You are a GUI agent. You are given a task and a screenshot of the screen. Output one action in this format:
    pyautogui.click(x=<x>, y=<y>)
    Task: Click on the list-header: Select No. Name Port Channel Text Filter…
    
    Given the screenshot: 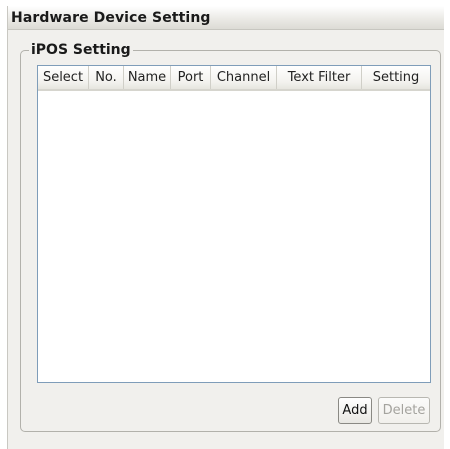 What is the action you would take?
    pyautogui.click(x=234, y=78)
    